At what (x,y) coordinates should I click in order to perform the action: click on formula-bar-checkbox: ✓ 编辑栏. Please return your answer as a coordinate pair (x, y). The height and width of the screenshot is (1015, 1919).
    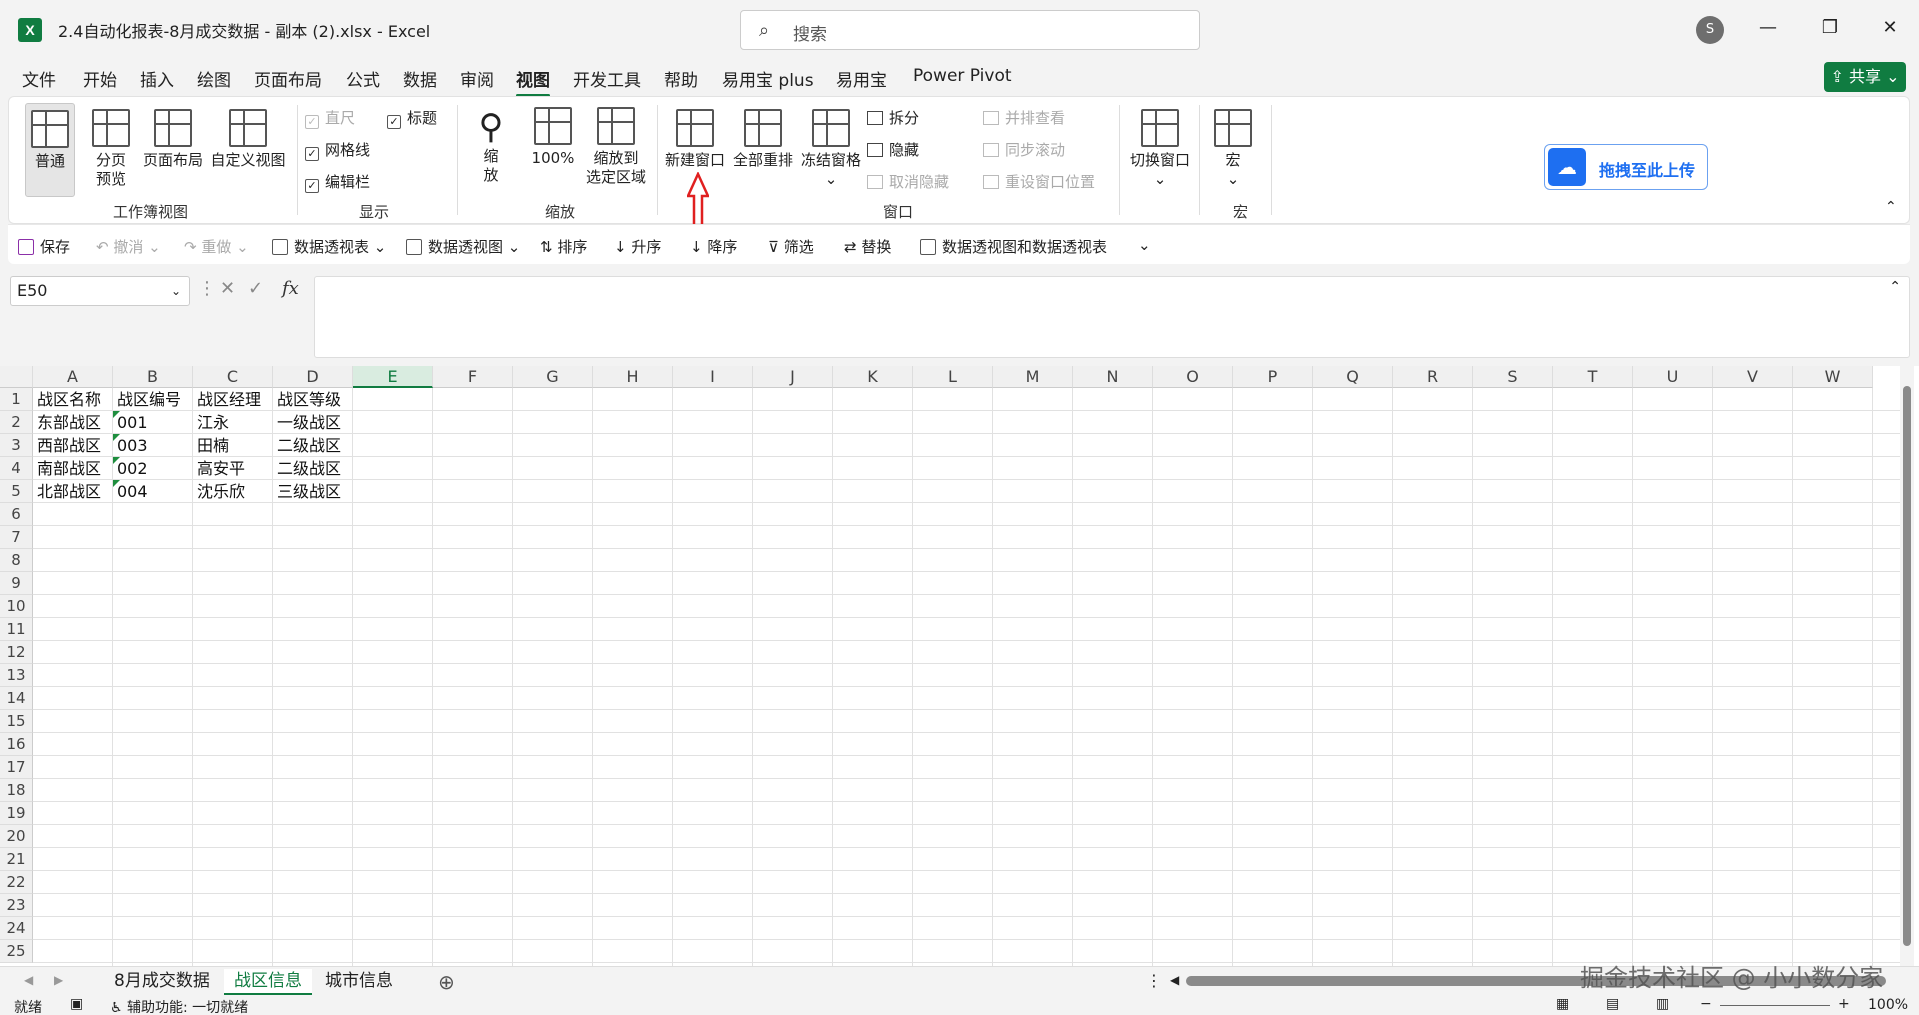
    Looking at the image, I should click on (337, 182).